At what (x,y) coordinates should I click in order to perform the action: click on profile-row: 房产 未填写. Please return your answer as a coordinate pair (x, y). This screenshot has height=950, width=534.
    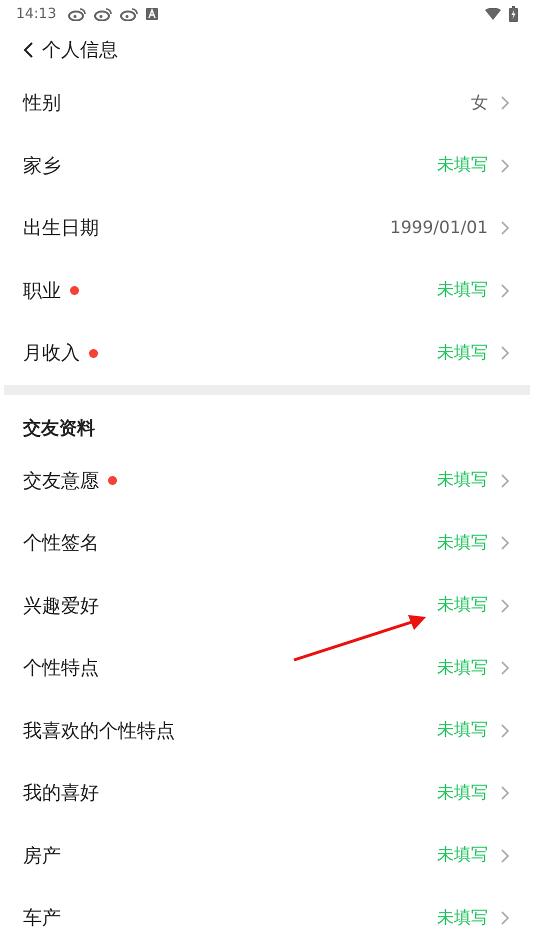
    Looking at the image, I should click on (267, 855).